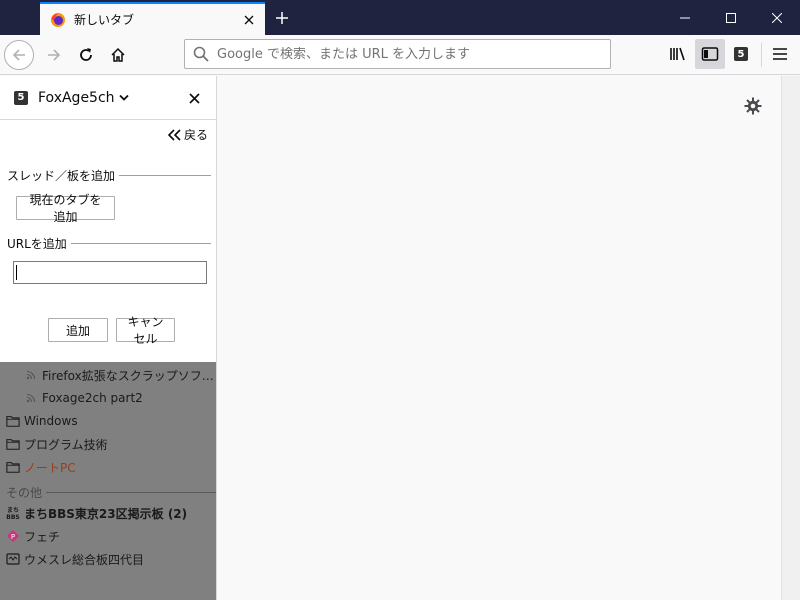  What do you see at coordinates (13, 510) in the screenshot?
I see `svg-text: まち` at bounding box center [13, 510].